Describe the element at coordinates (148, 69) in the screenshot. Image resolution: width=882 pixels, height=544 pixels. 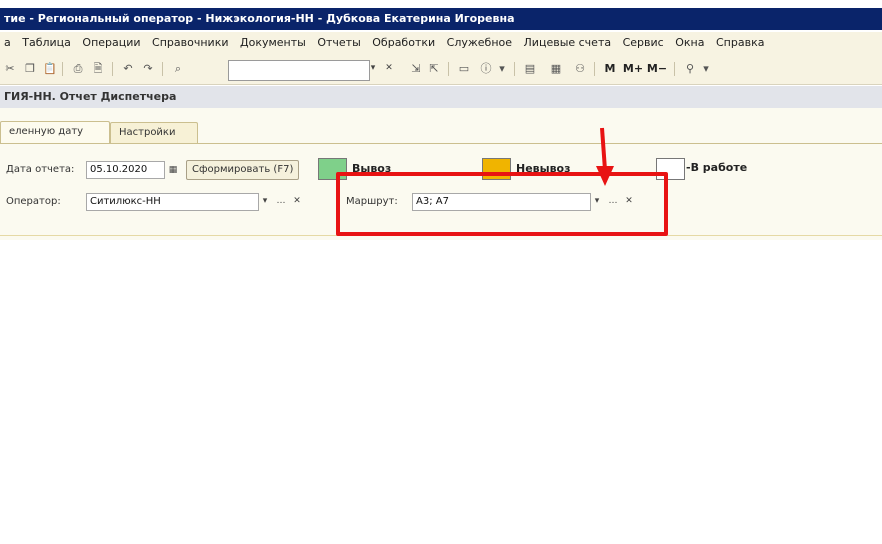
I see `redo-icon: ↷` at that location.